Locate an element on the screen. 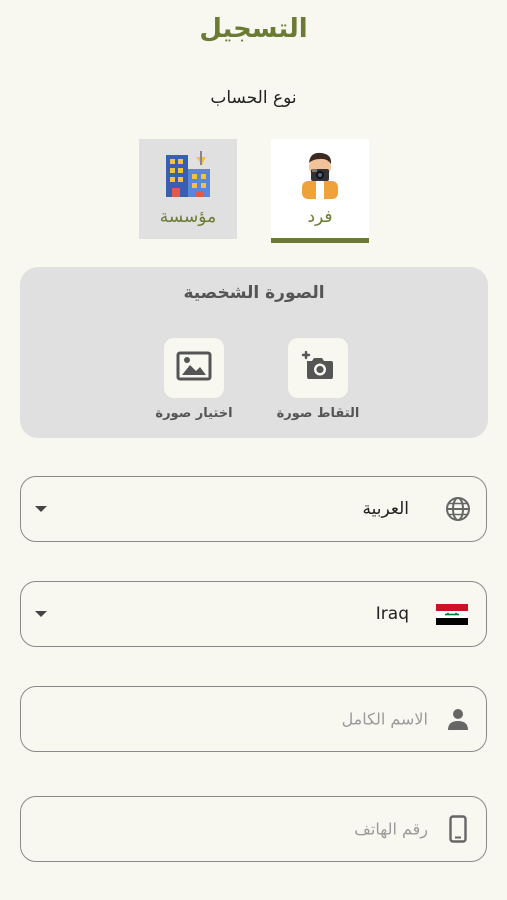 This screenshot has width=507, height=900. phone-number-placeholder: رقم الهاتف is located at coordinates (391, 829).